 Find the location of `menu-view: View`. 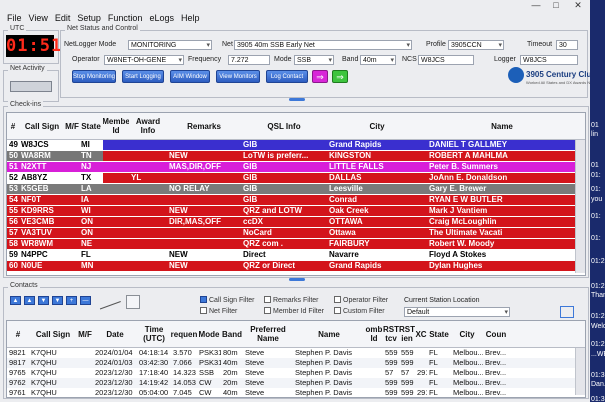

menu-view: View is located at coordinates (38, 18).